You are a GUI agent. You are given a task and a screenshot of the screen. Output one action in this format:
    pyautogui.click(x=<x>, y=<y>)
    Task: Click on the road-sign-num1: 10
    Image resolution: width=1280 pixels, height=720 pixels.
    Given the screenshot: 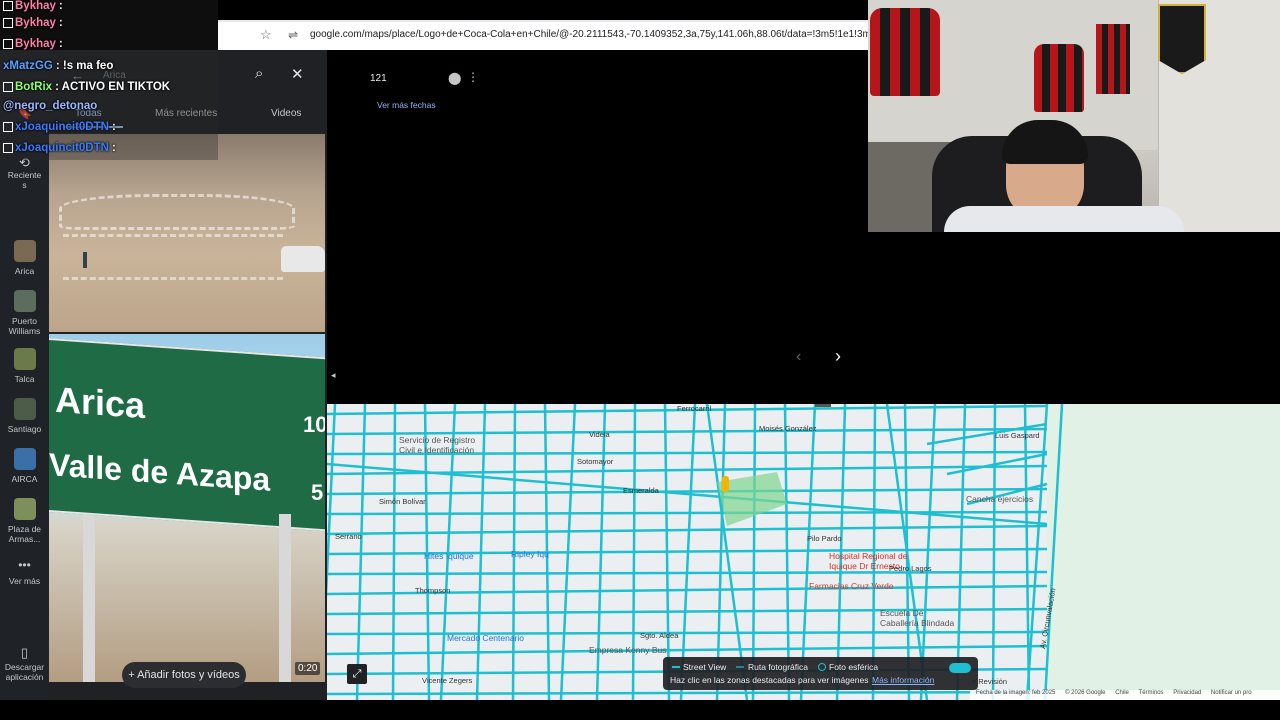 What is the action you would take?
    pyautogui.click(x=314, y=424)
    